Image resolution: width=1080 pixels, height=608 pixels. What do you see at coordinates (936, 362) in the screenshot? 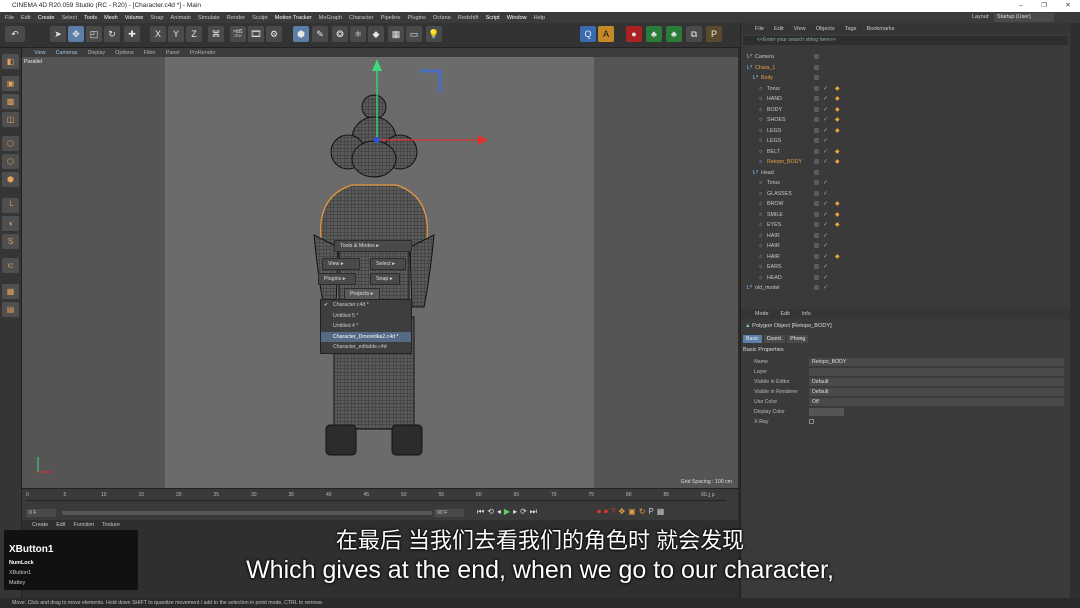
I see `attribute-value-field: Retopo_BODY` at bounding box center [936, 362].